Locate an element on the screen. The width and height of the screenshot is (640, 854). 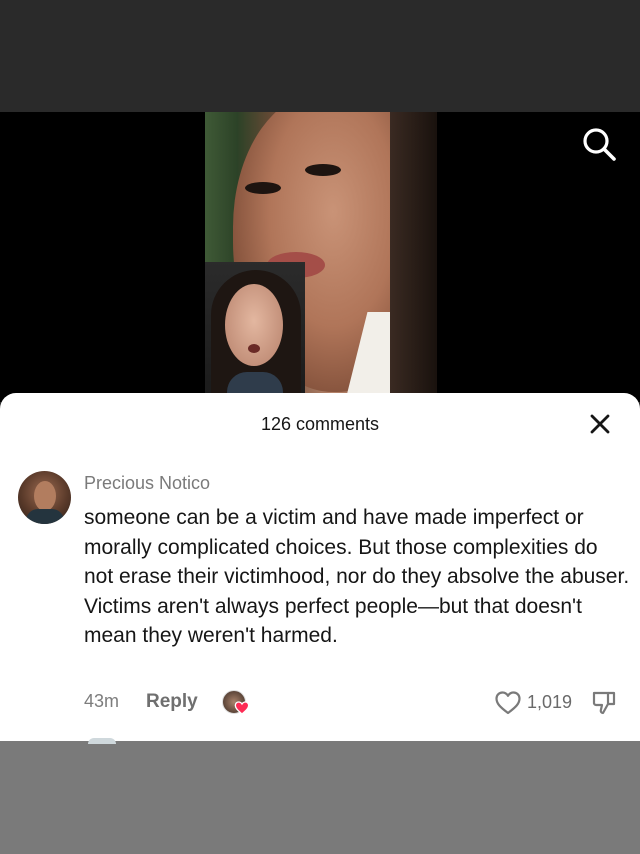
comment-timestamp: 43m is located at coordinates (102, 701).